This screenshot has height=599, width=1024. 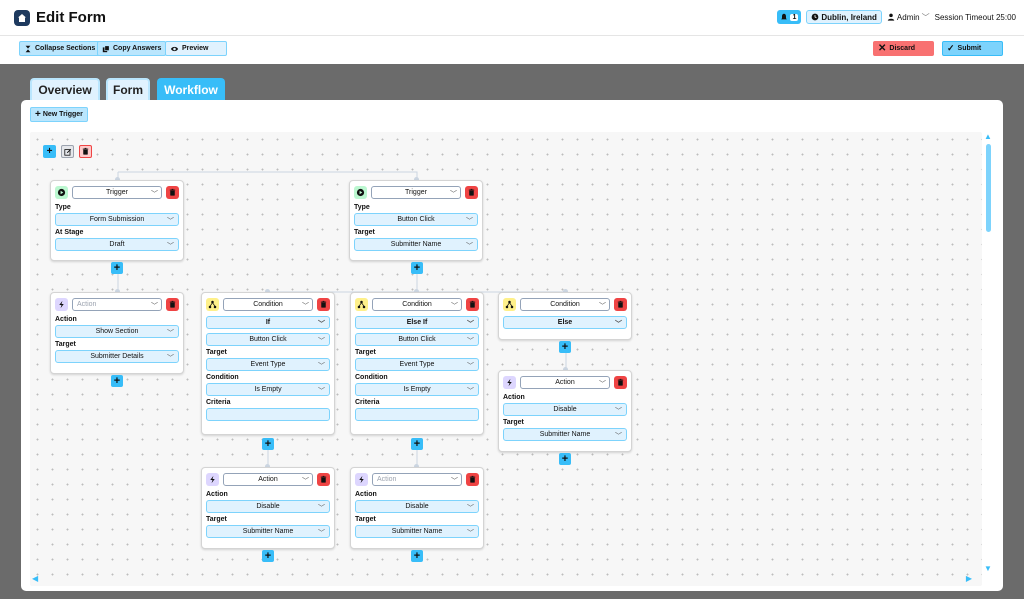 I want to click on target-select: Submitter Details ﹀, so click(x=117, y=356).